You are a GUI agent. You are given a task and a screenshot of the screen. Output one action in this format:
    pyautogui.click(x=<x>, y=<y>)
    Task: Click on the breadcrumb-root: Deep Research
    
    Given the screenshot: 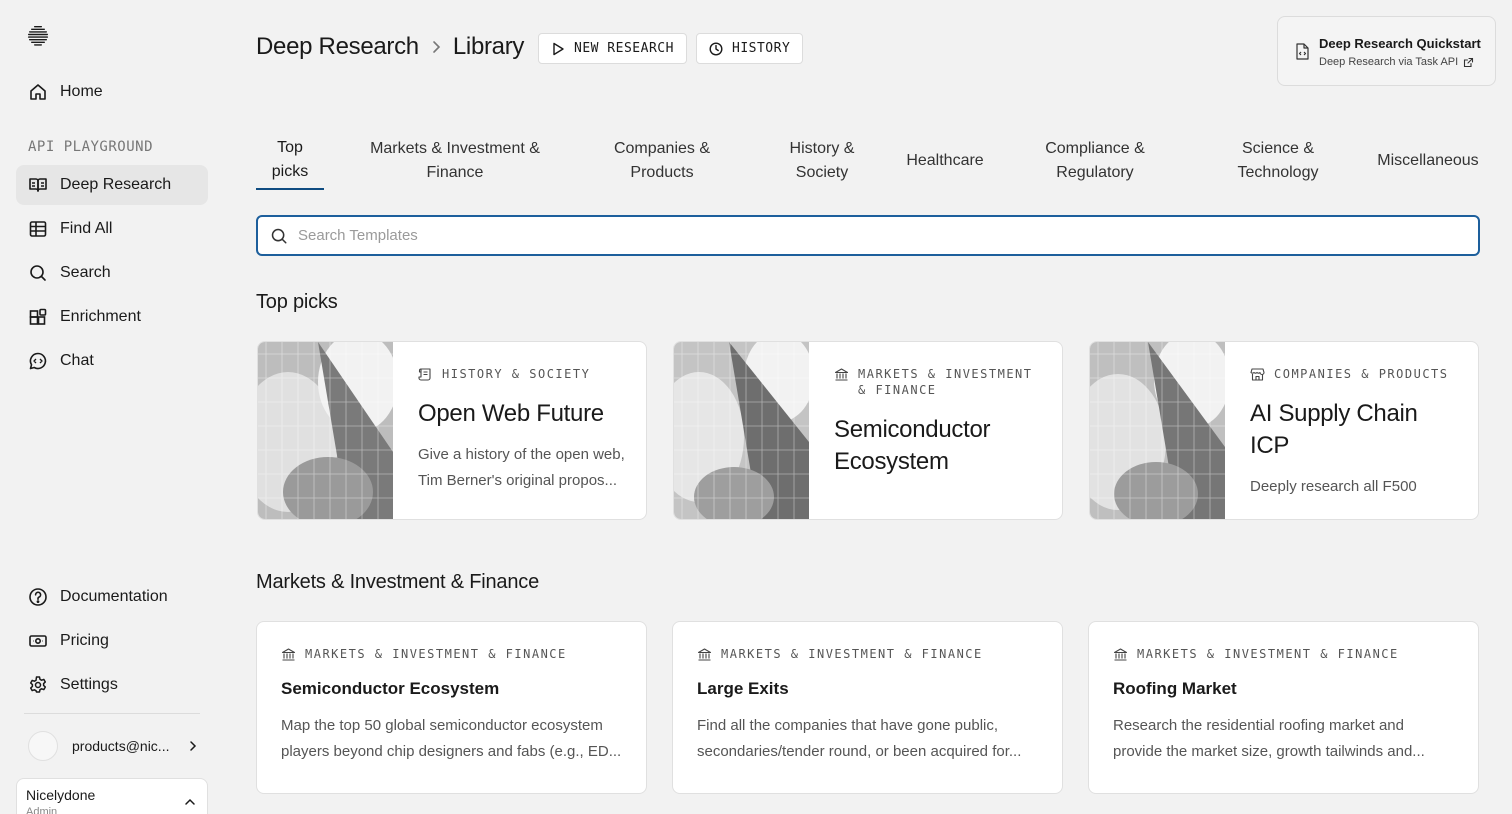 What is the action you would take?
    pyautogui.click(x=337, y=47)
    